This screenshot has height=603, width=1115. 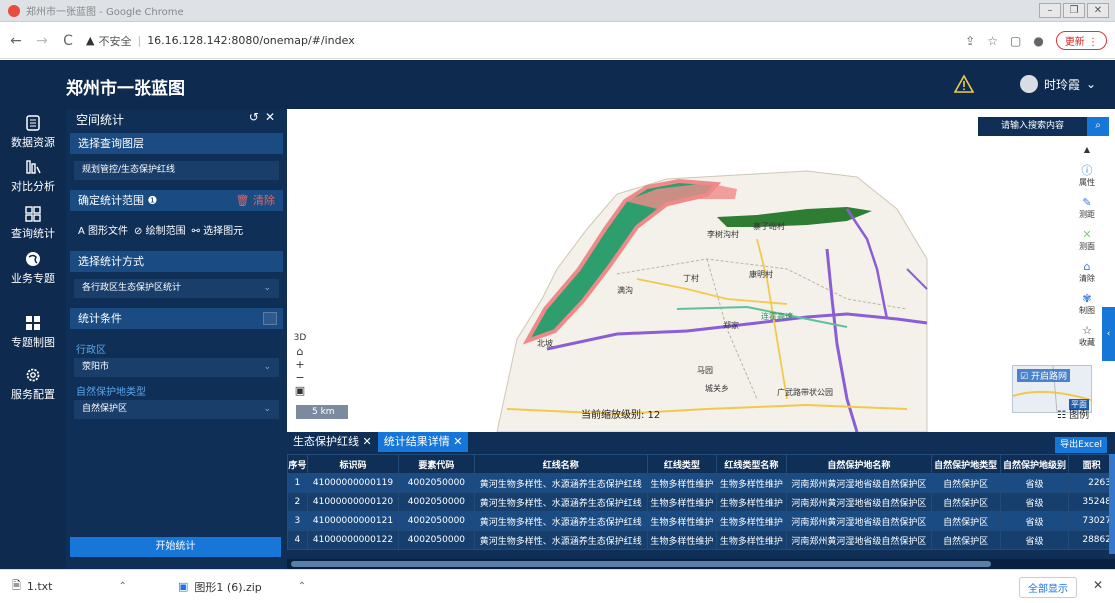 I want to click on update-button: 更新 ⋮, so click(x=1081, y=40).